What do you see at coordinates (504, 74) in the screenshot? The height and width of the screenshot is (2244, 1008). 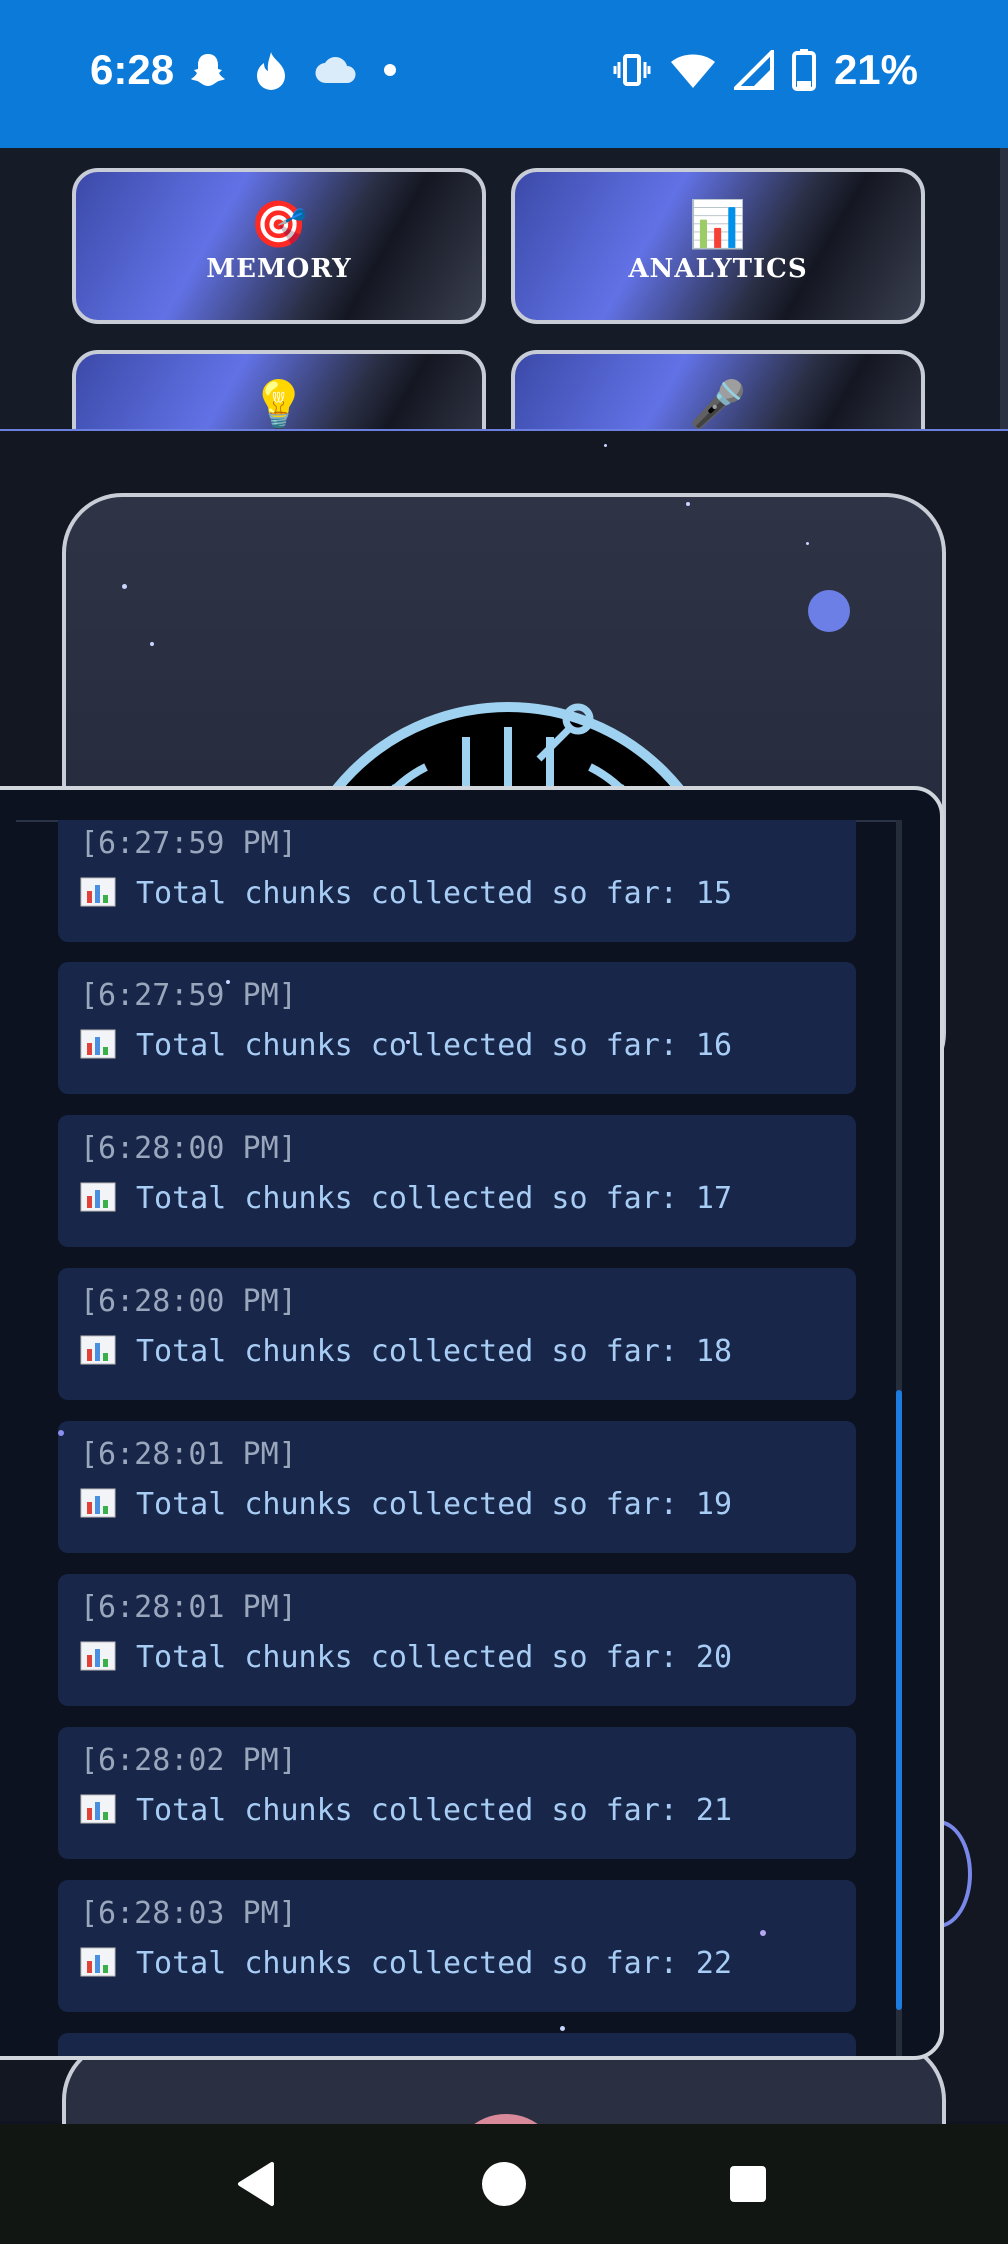 I see `status-bar: 6:28 21%` at bounding box center [504, 74].